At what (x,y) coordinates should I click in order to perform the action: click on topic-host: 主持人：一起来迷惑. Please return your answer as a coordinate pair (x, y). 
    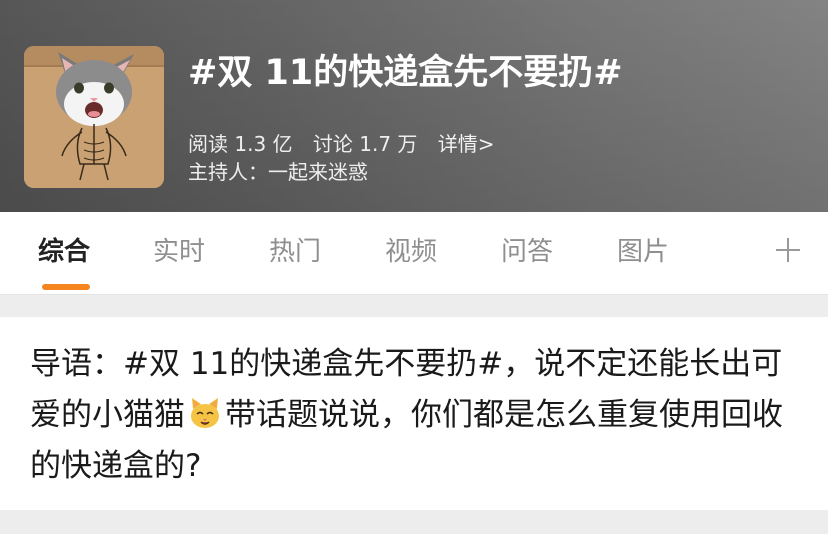
    Looking at the image, I should click on (278, 172).